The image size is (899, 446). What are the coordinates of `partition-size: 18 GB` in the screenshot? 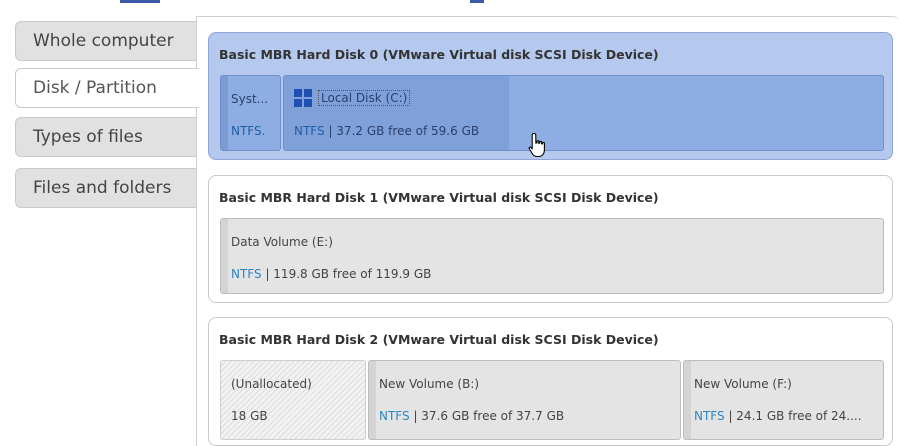 It's located at (249, 416).